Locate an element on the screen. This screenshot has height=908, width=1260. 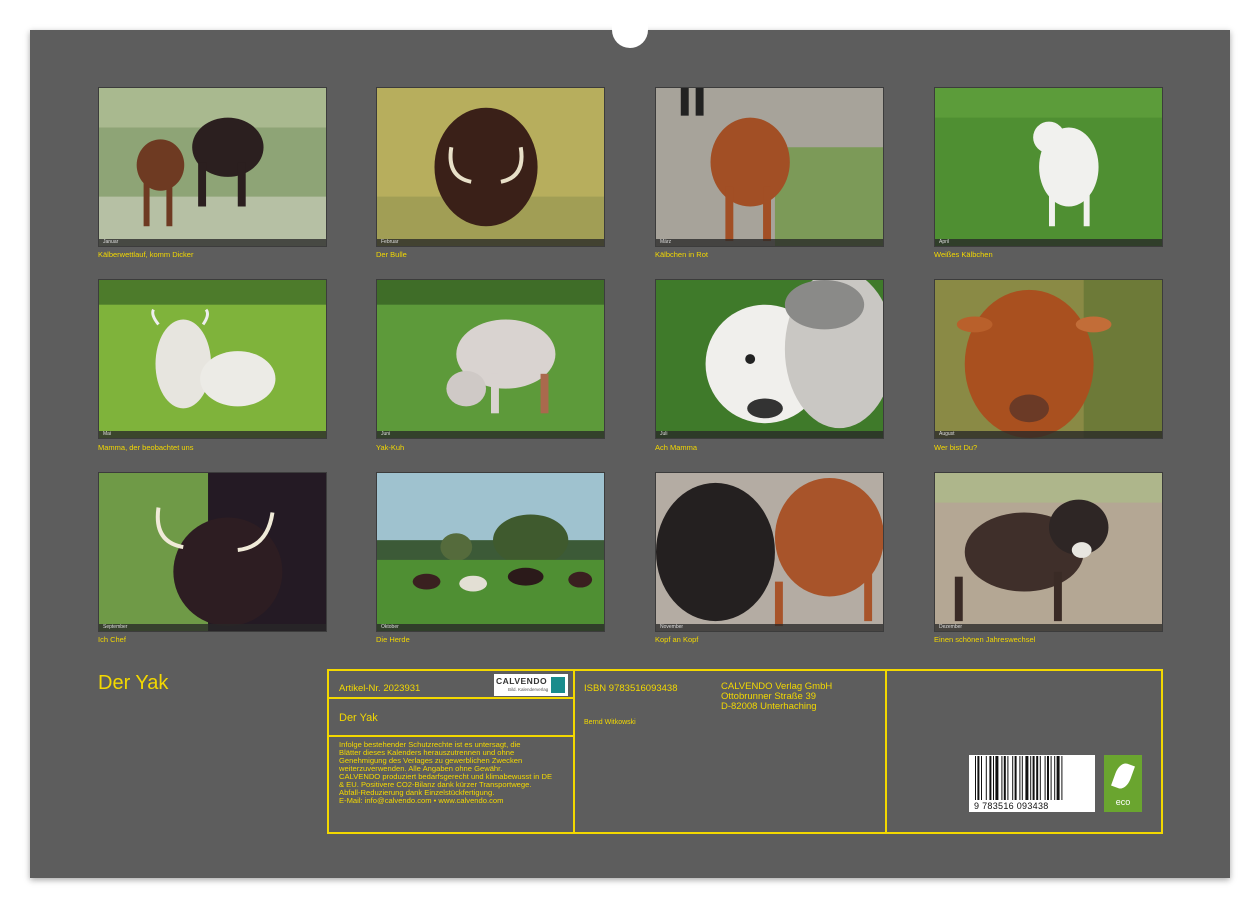
barcode-bars is located at coordinates (1032, 779).